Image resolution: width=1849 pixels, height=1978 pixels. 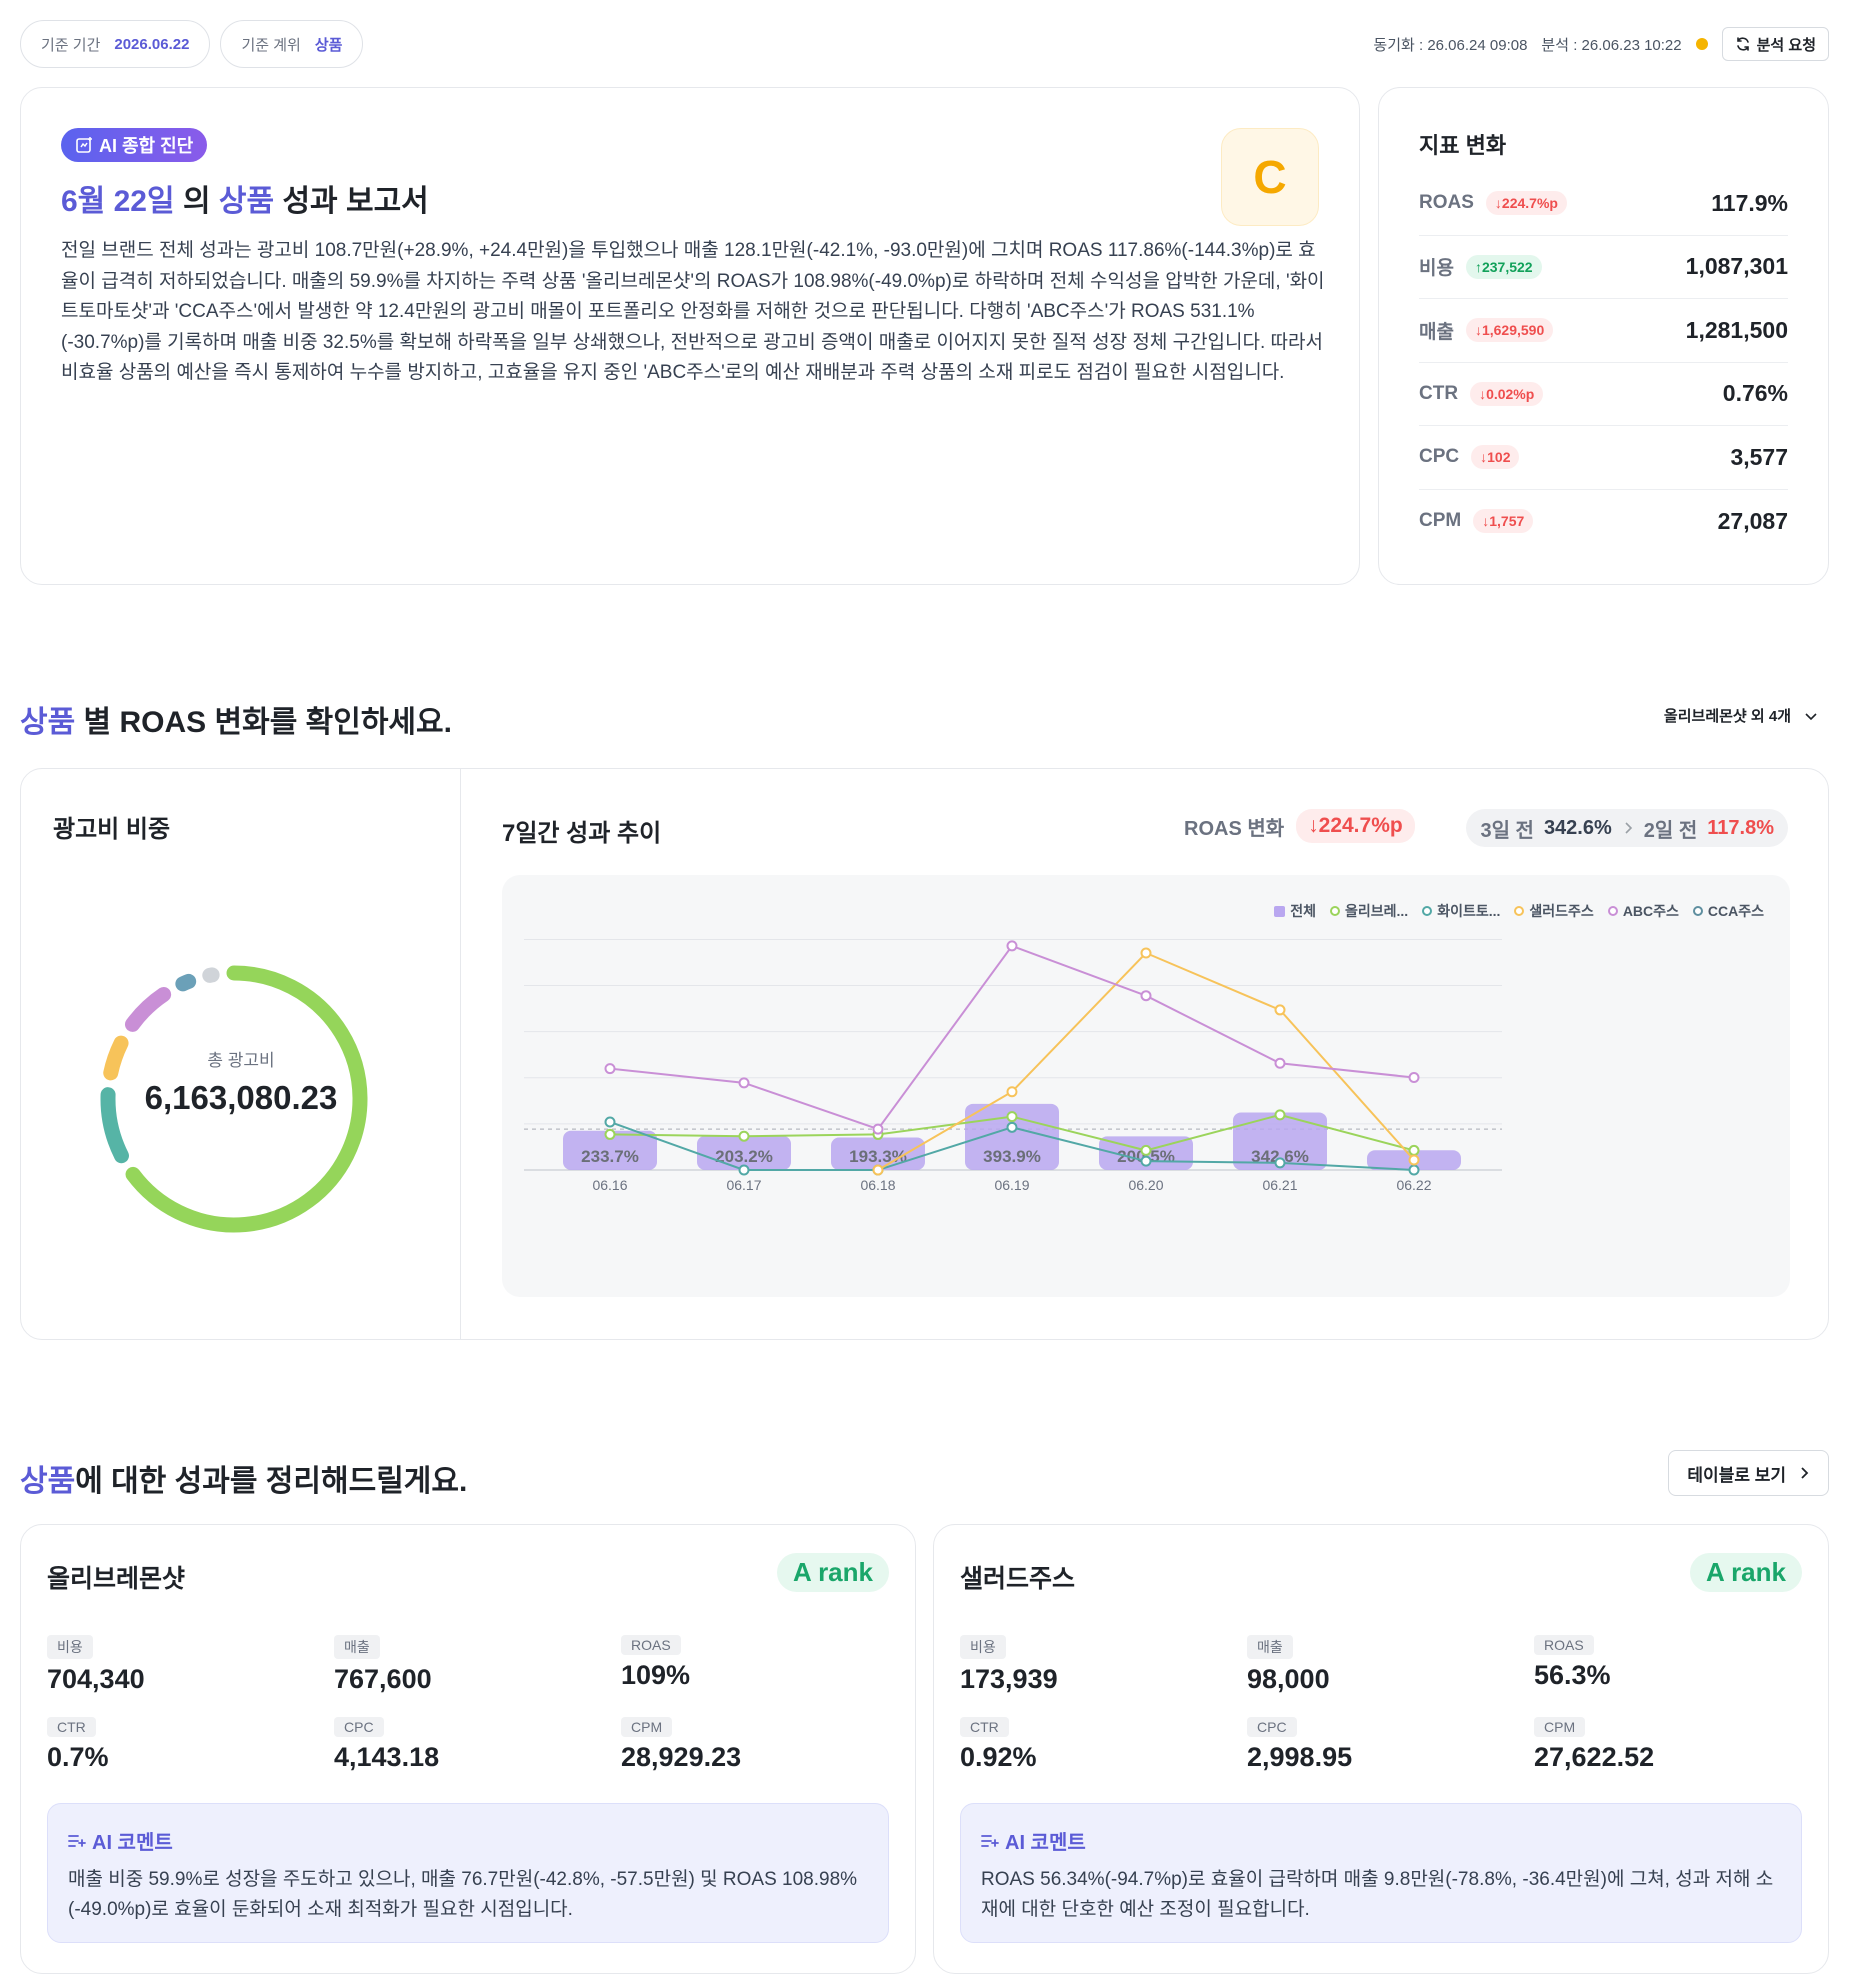 What do you see at coordinates (1748, 1473) in the screenshot?
I see `table-view-button: 테이블로 보기` at bounding box center [1748, 1473].